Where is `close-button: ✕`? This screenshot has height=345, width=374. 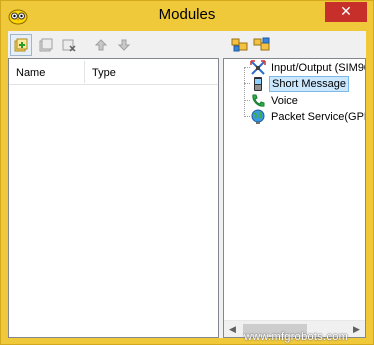 close-button: ✕ is located at coordinates (346, 12).